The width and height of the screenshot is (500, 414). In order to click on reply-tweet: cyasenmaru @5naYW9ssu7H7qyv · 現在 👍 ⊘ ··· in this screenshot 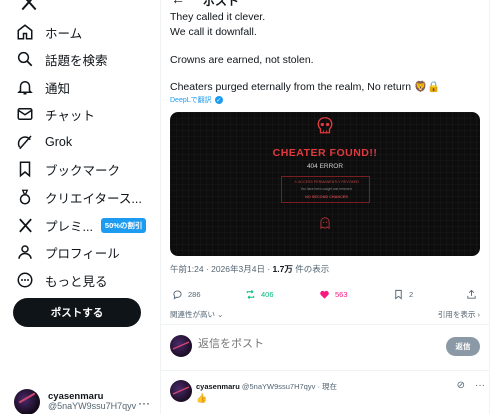, I will do `click(327, 396)`.